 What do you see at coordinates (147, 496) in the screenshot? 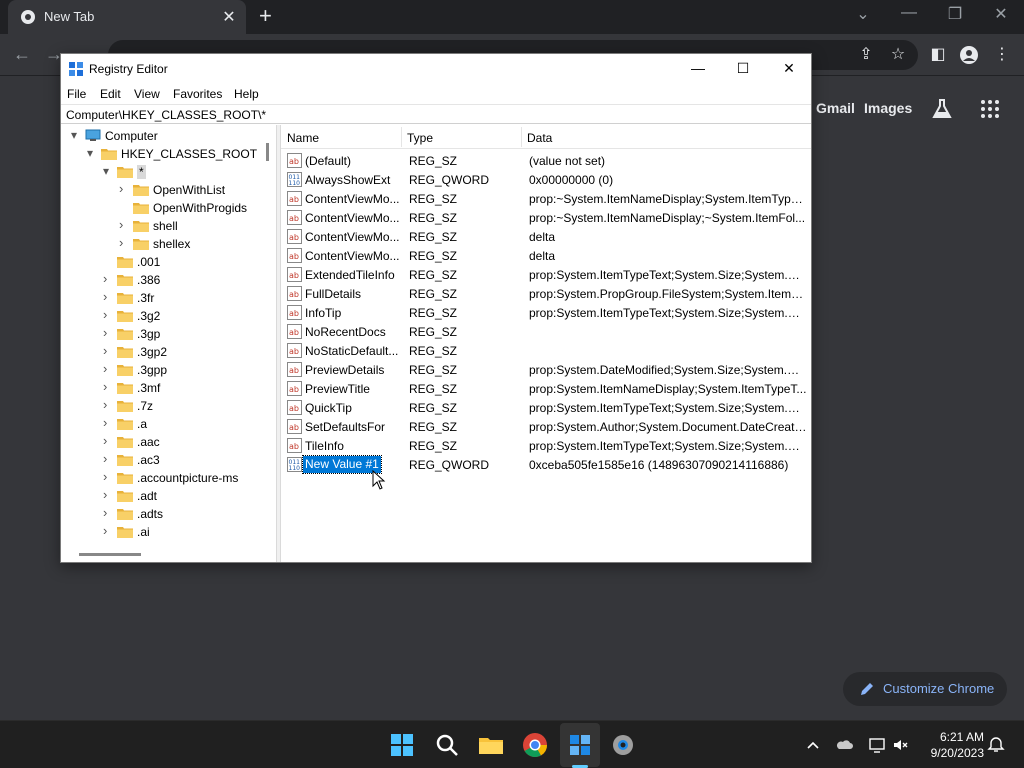
I see `tree-node-label: .adt` at bounding box center [147, 496].